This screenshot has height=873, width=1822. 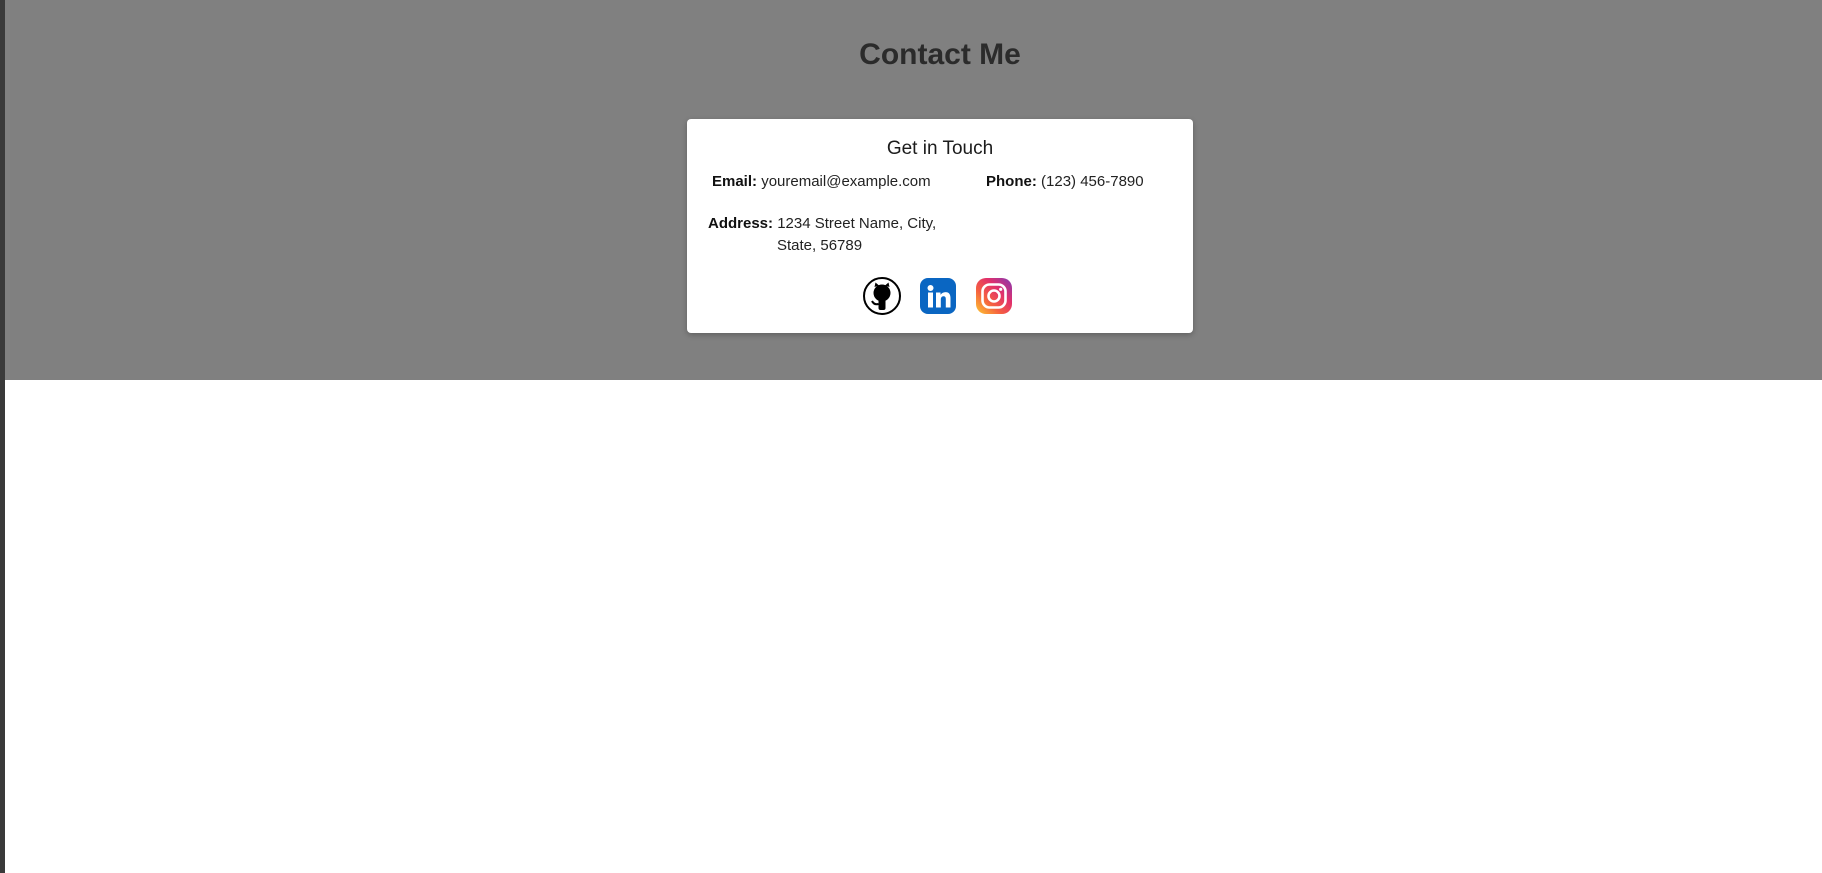 I want to click on social-links, so click(x=938, y=296).